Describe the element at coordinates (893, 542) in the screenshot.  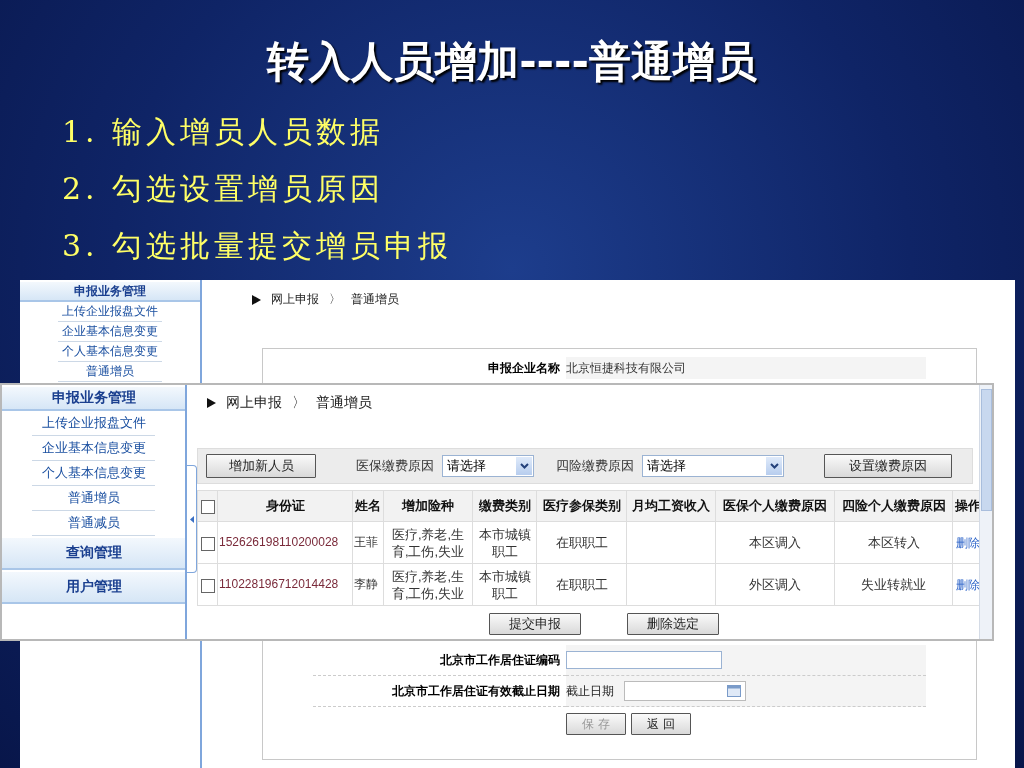
I see `table-cell: 本区转入` at that location.